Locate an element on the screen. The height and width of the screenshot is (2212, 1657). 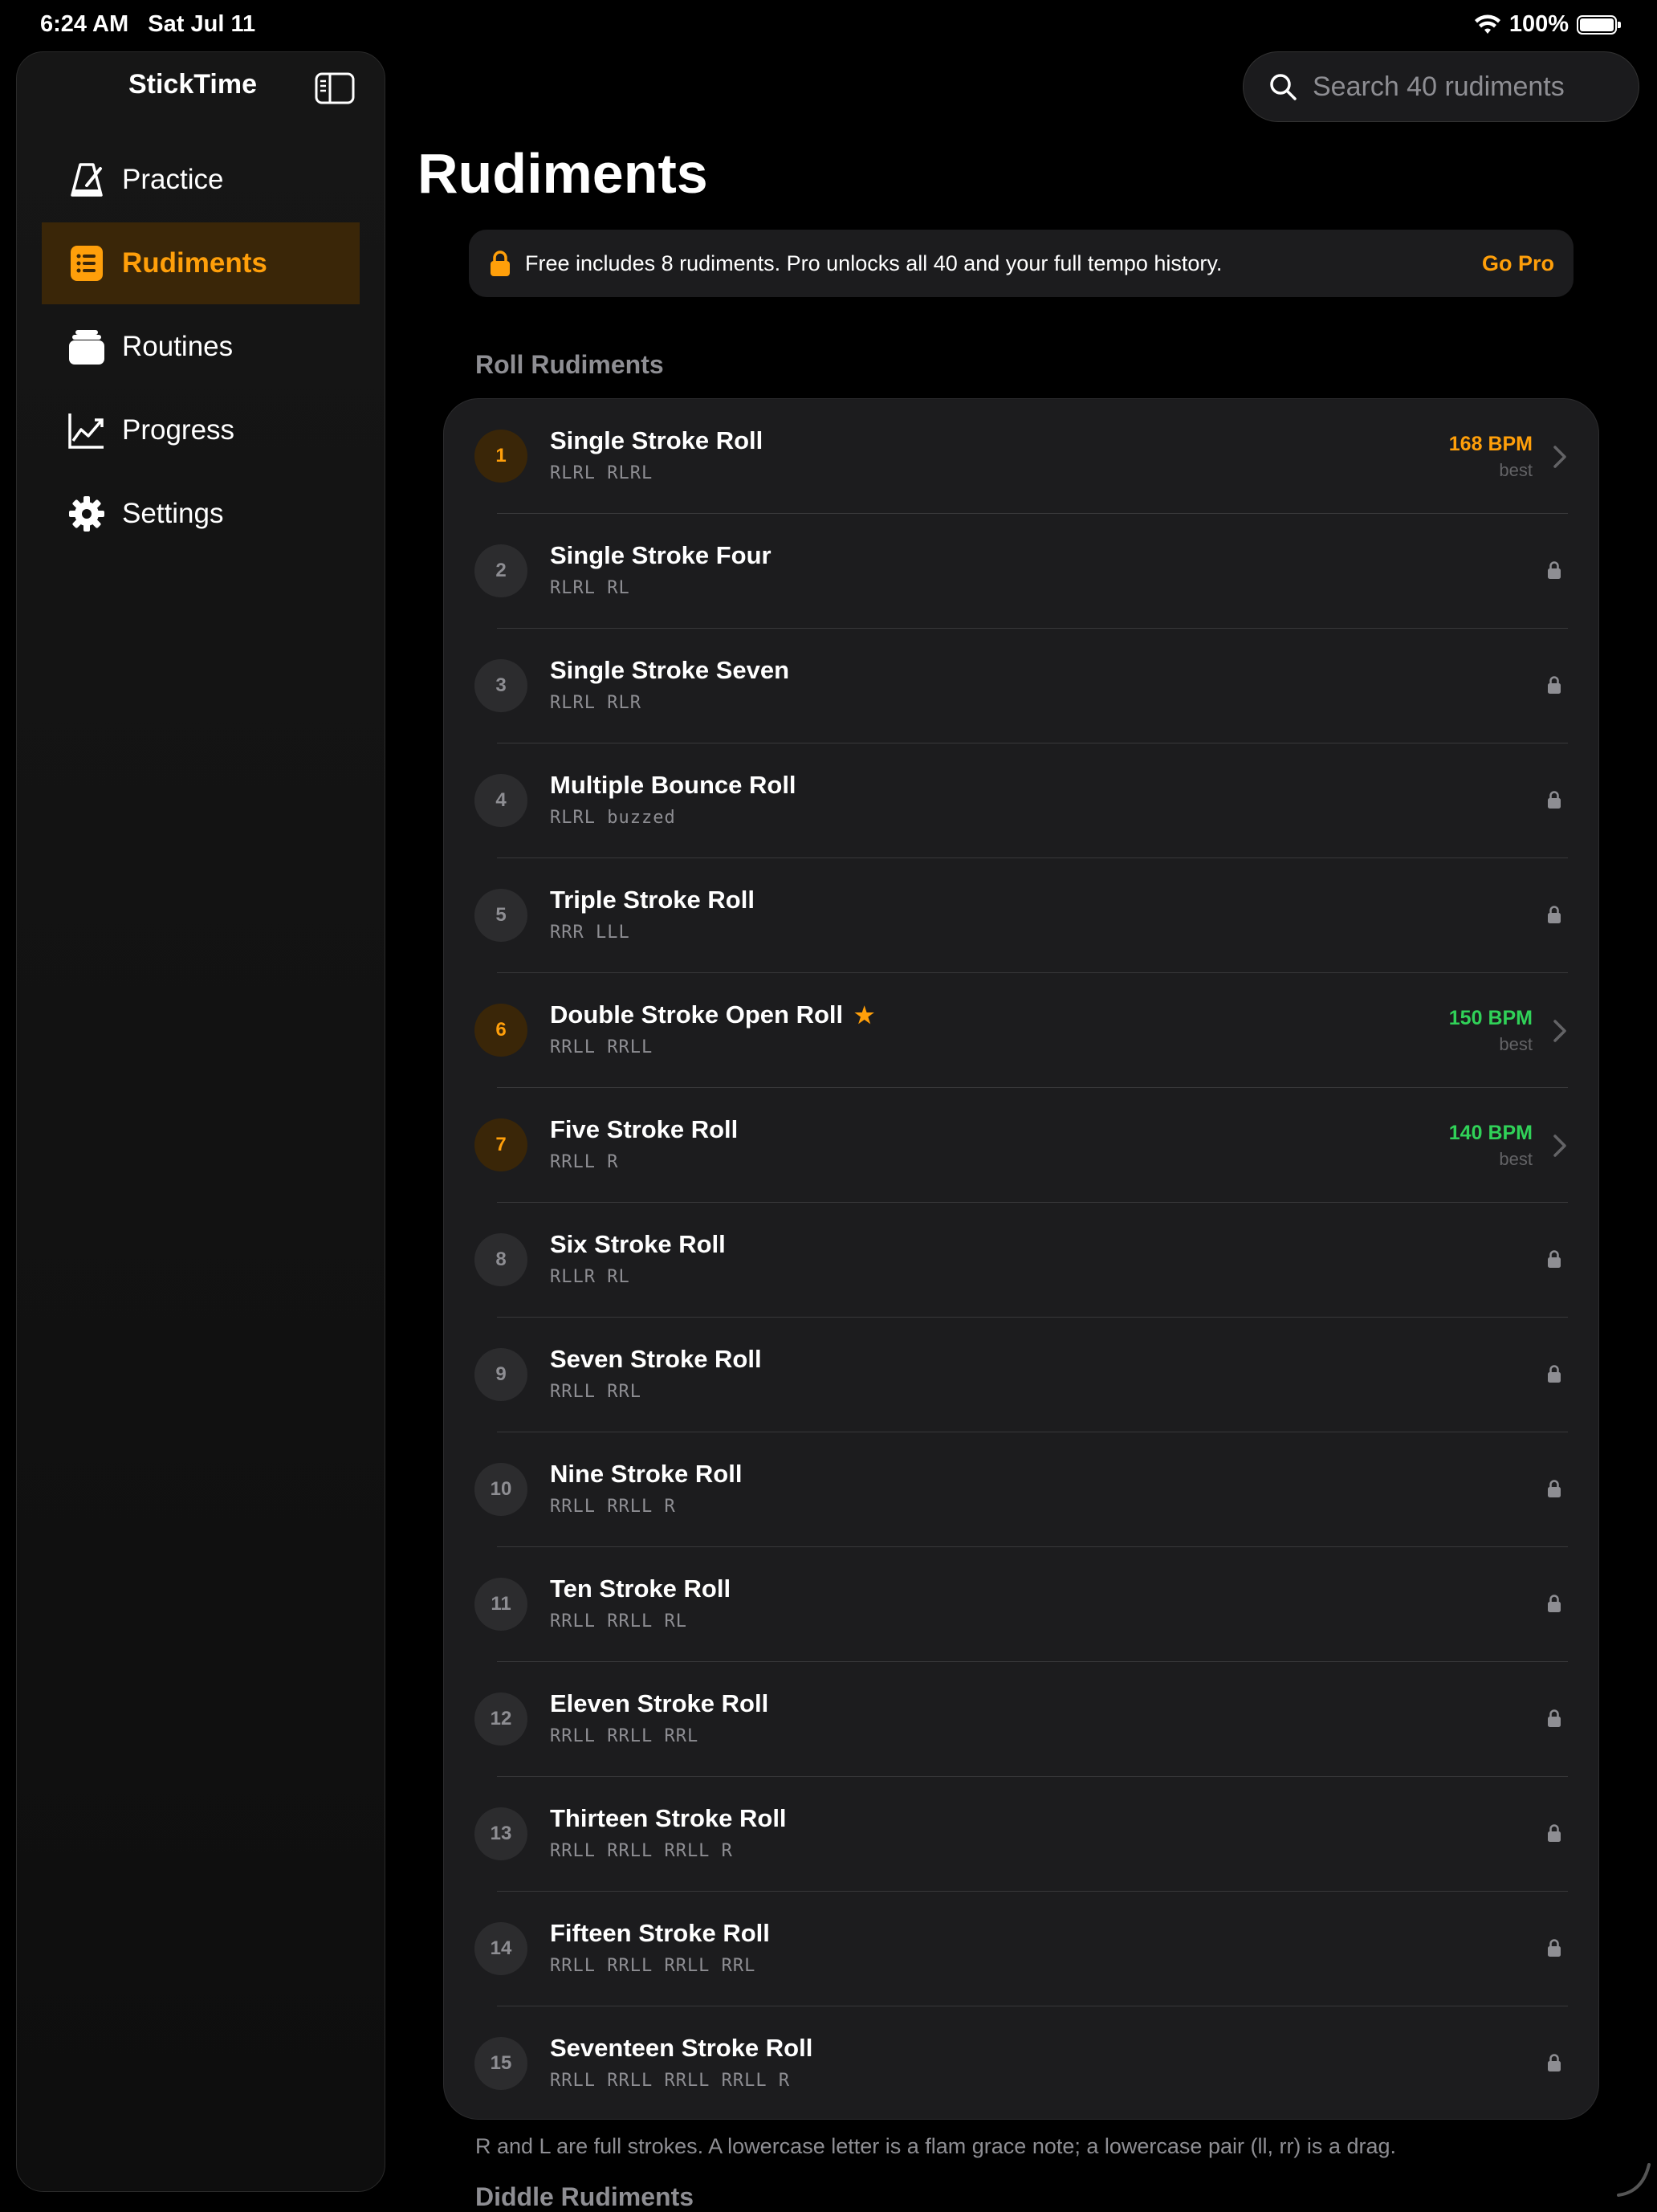
sidebar-item-label: Practice is located at coordinates (173, 179).